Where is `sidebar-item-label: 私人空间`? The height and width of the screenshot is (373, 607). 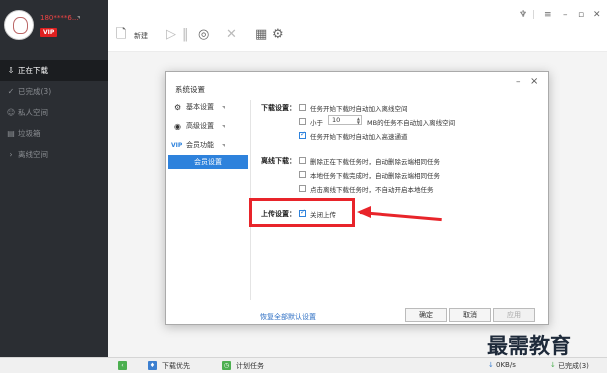 sidebar-item-label: 私人空间 is located at coordinates (33, 112).